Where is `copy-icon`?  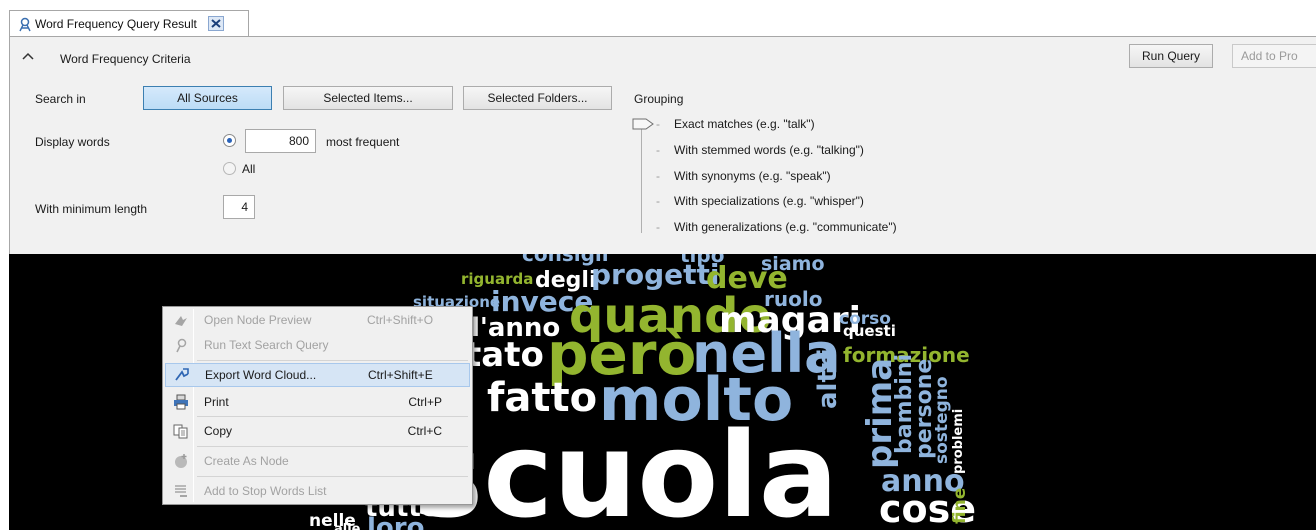 copy-icon is located at coordinates (181, 431).